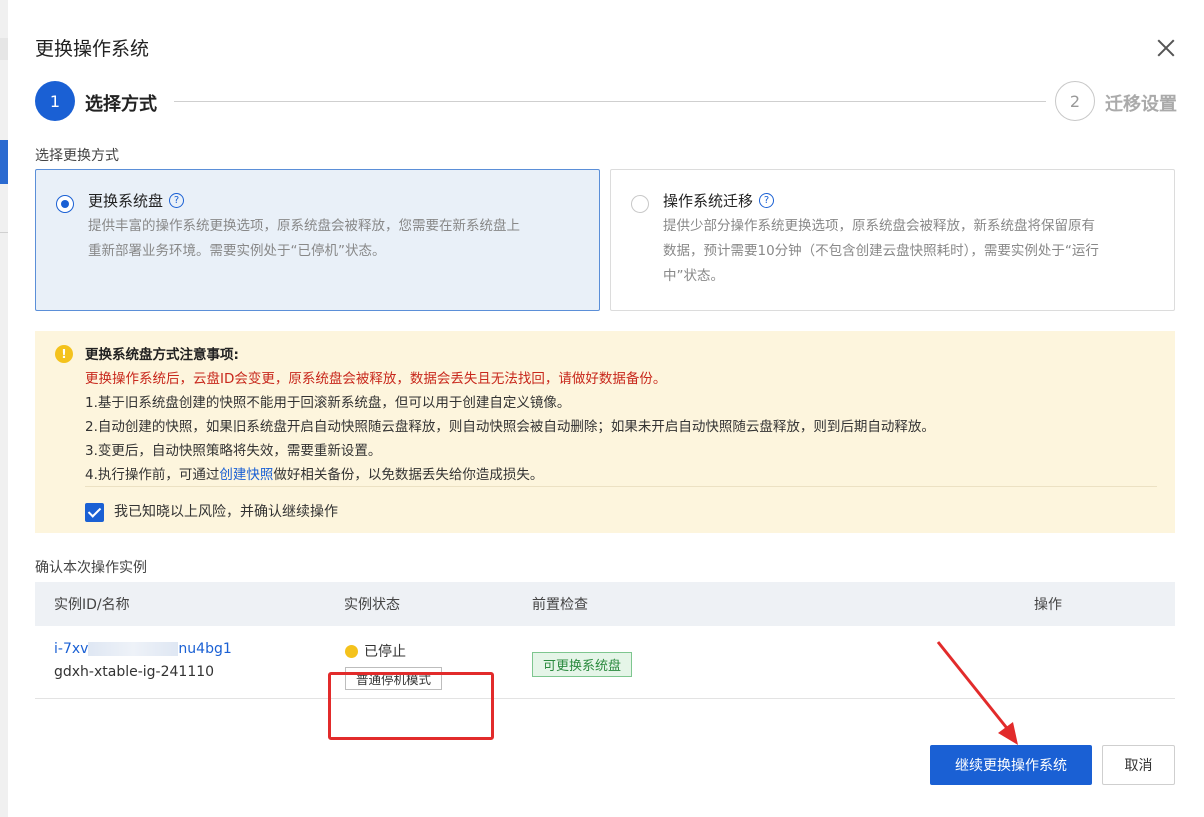 This screenshot has height=817, width=1204. Describe the element at coordinates (620, 475) in the screenshot. I see `notice-item: 4.执行操作前，可通过创建快照做好相关备份，以免数据丢失给你造成损失。` at that location.